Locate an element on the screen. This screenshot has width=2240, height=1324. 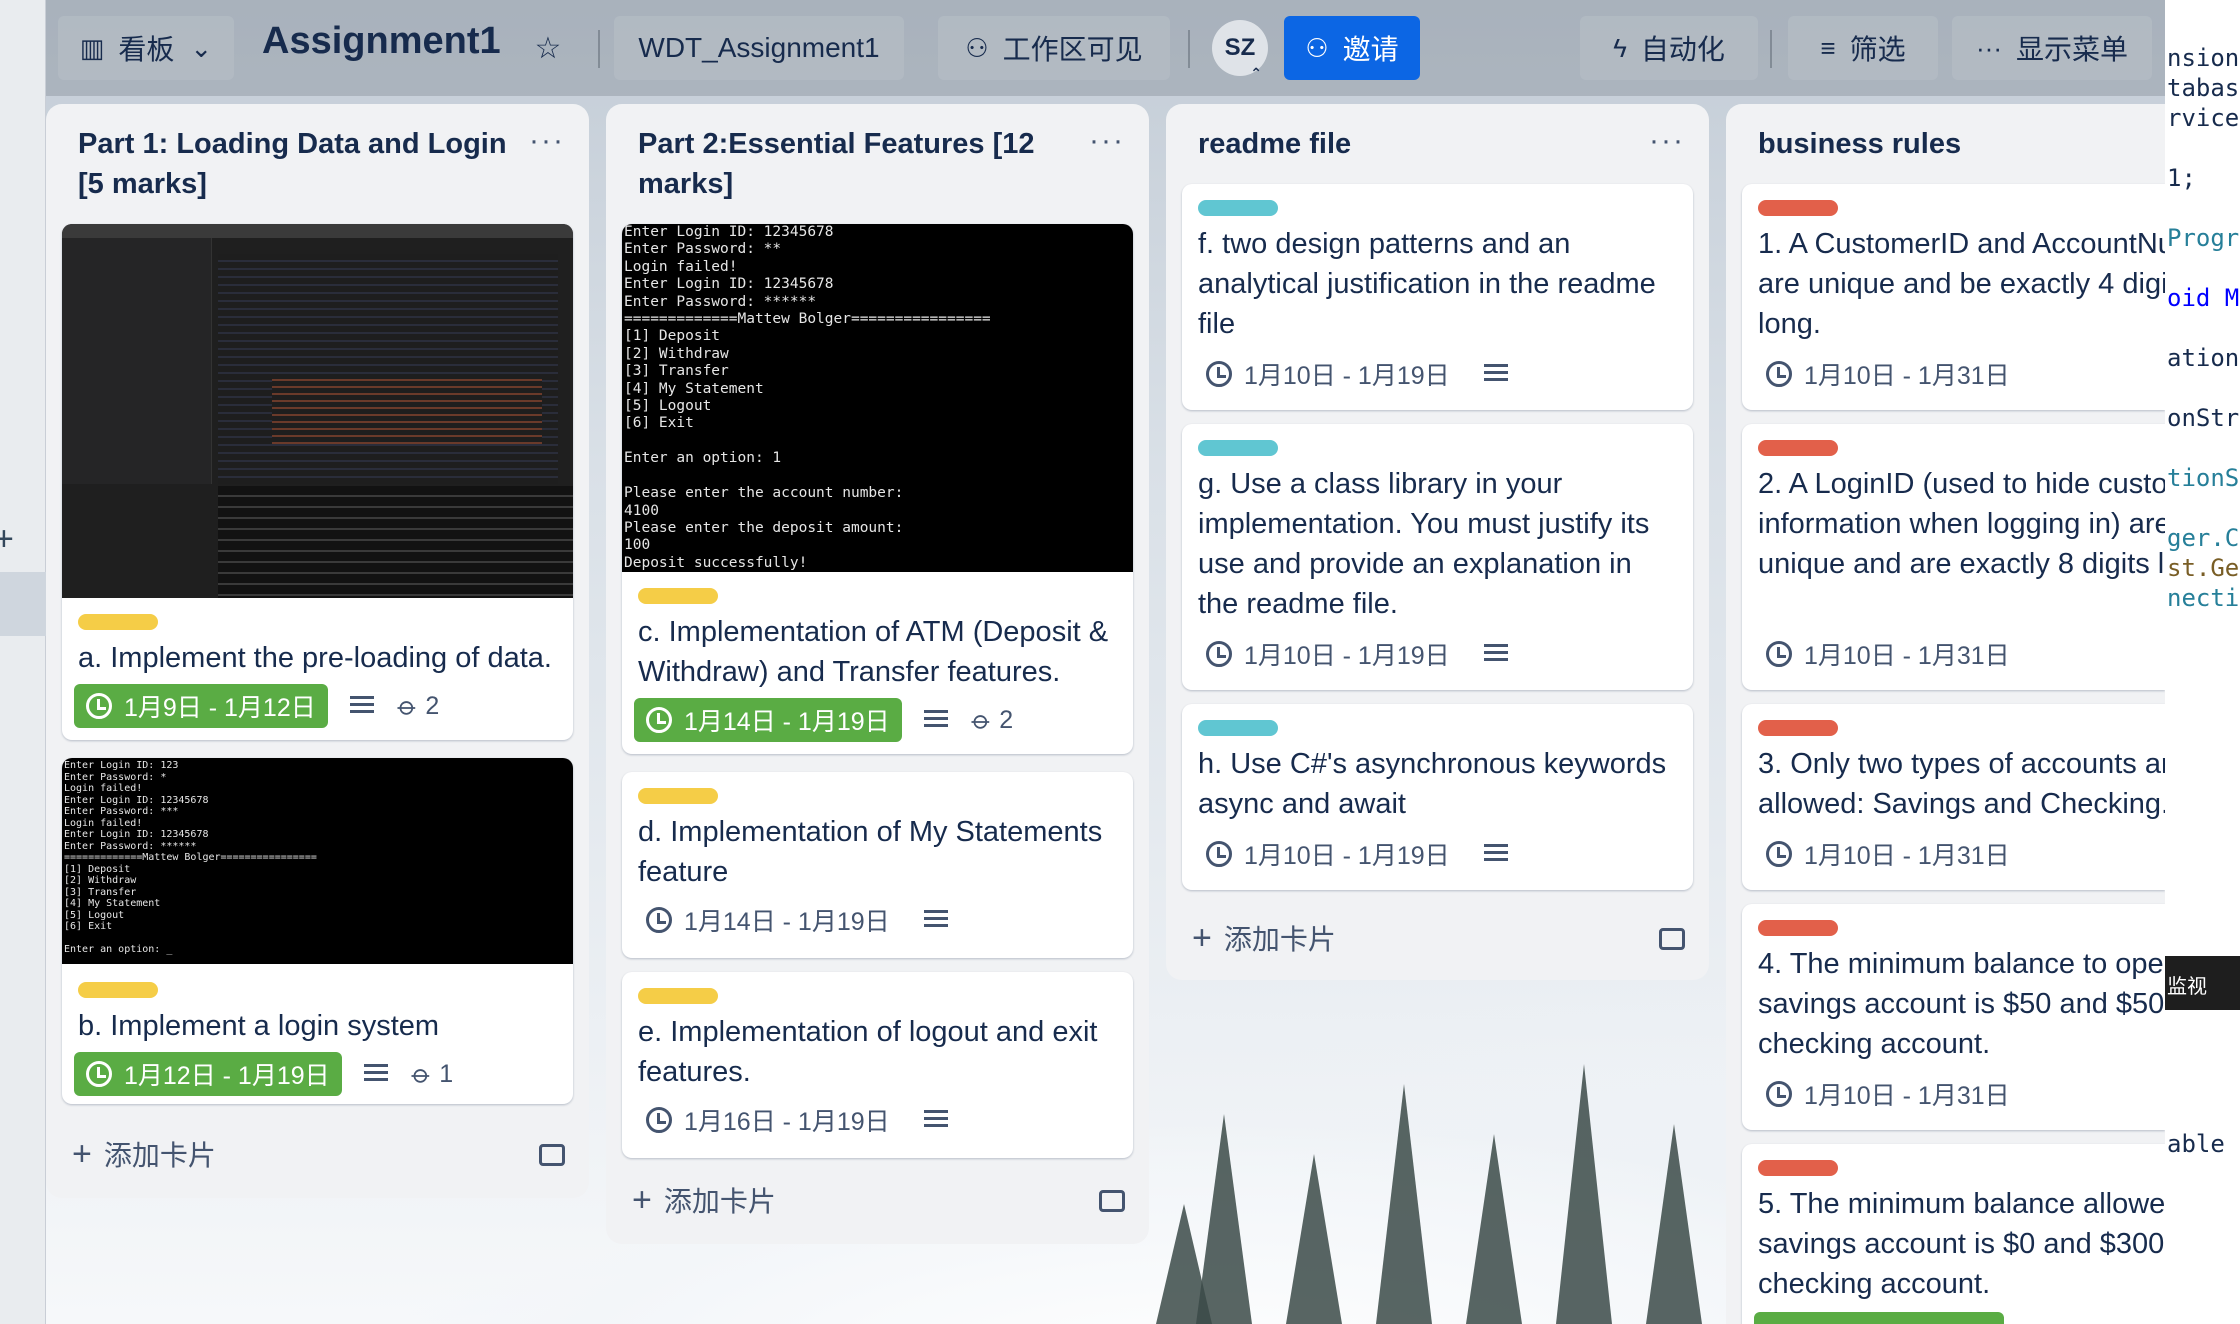
due-date-text: 1月10日 - 1月19日 is located at coordinates (1347, 656).